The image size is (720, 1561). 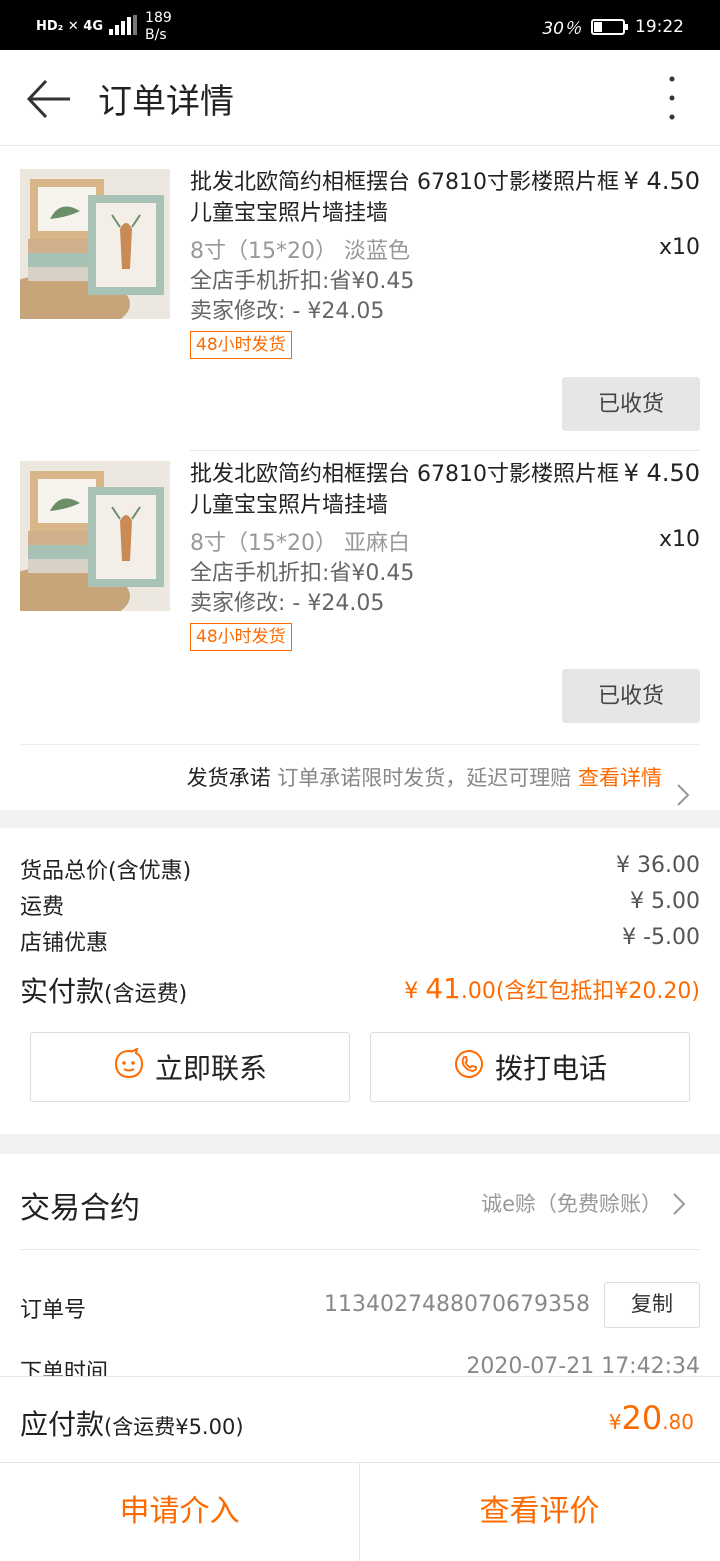 I want to click on contact-now-label: 立即联系, so click(x=210, y=1068).